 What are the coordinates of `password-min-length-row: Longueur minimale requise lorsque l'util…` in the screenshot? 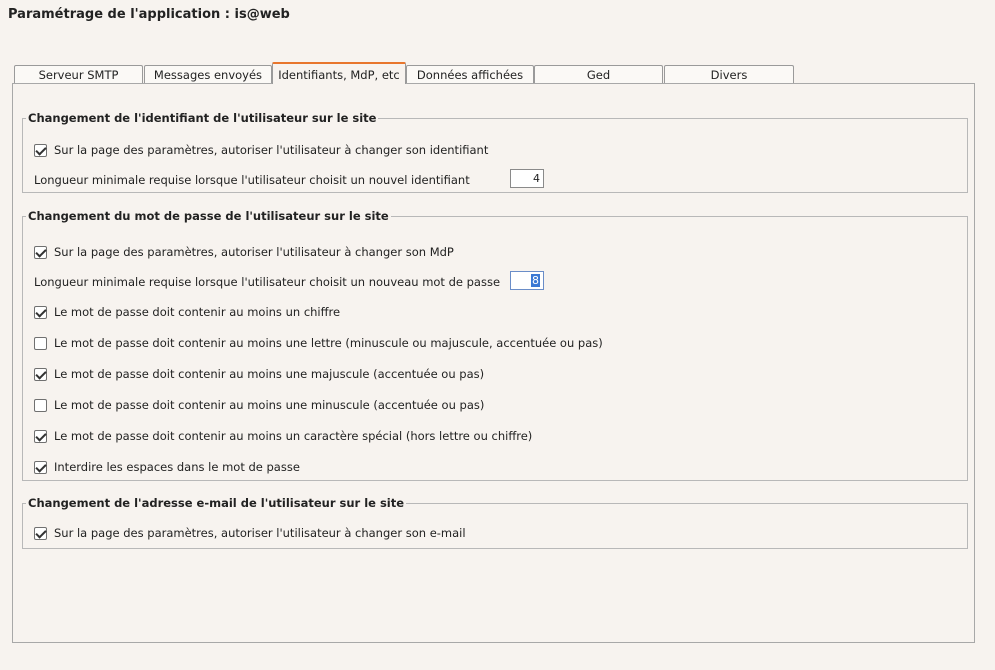 It's located at (267, 282).